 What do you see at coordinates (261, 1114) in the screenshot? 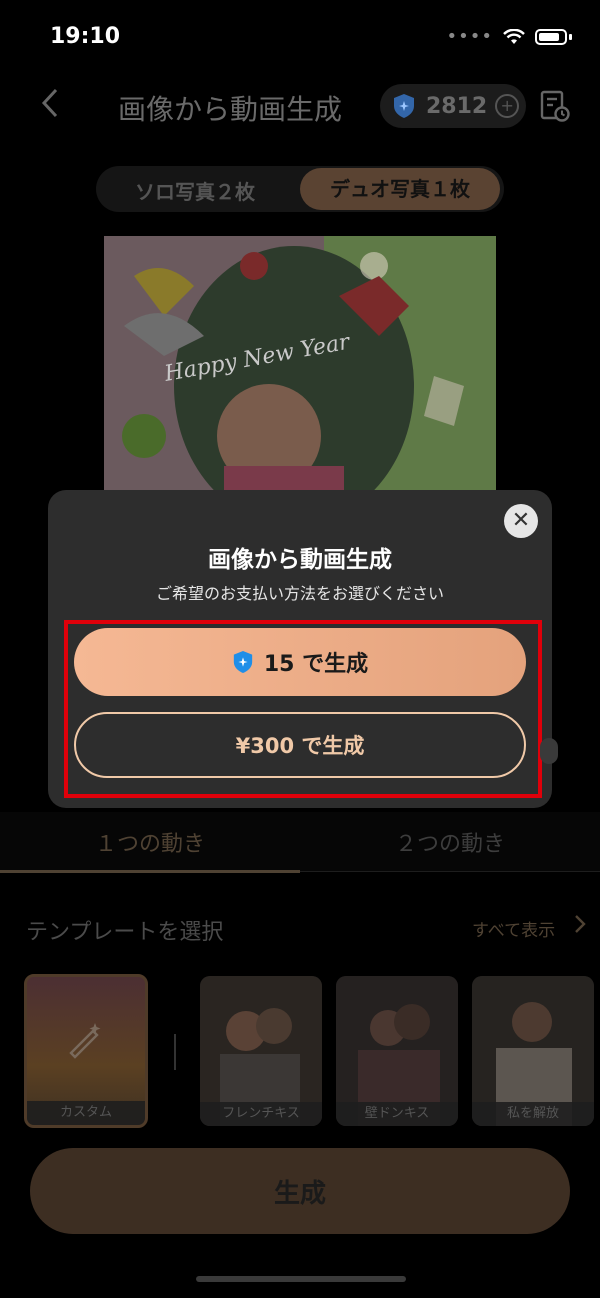
I see `template-label: フレンチキス` at bounding box center [261, 1114].